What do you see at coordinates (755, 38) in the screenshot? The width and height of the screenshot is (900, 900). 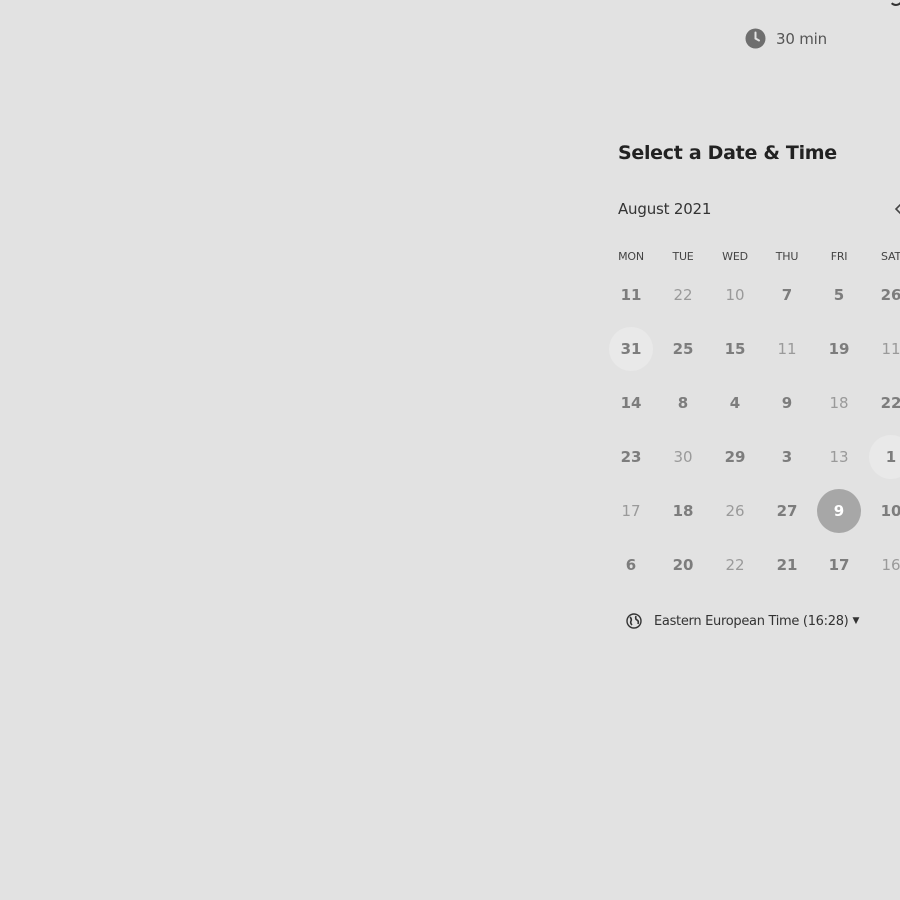 I see `clock-icon` at bounding box center [755, 38].